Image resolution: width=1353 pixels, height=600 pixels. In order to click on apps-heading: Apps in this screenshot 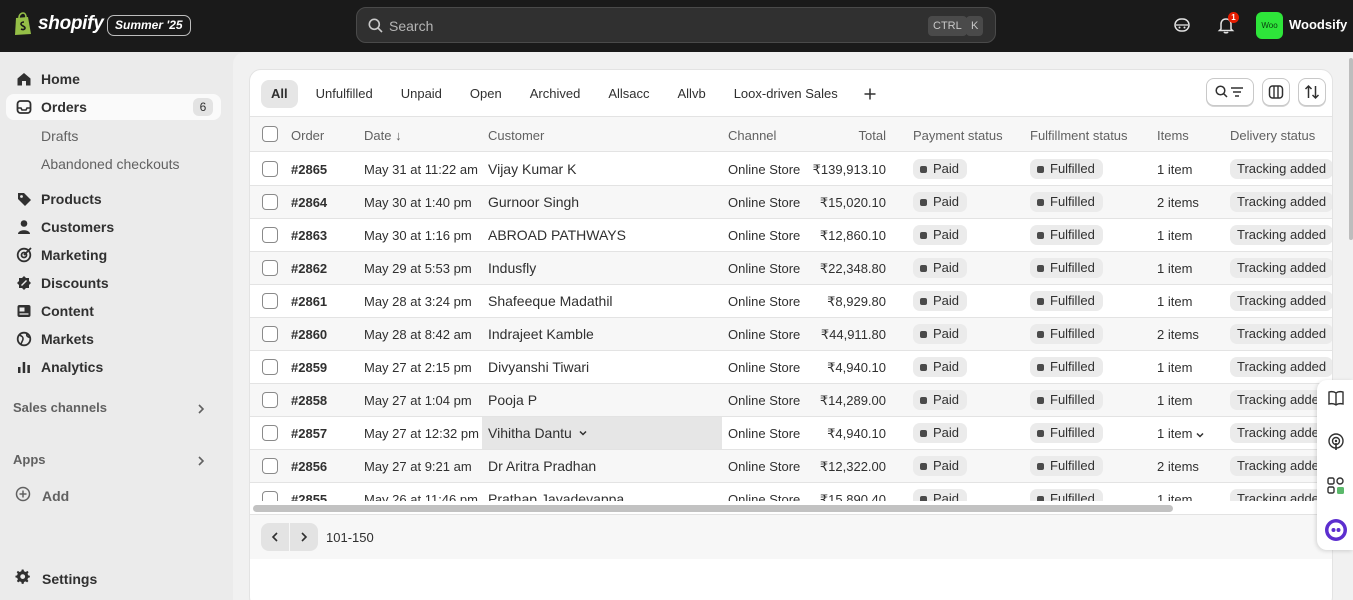, I will do `click(29, 459)`.